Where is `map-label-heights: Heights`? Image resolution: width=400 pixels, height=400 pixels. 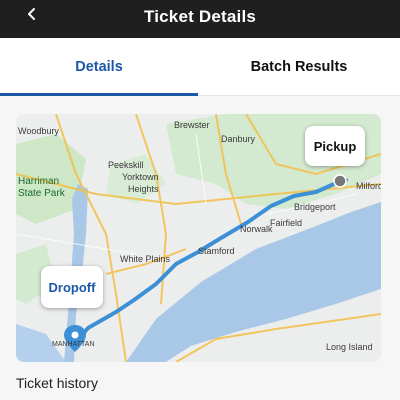
map-label-heights: Heights is located at coordinates (143, 189).